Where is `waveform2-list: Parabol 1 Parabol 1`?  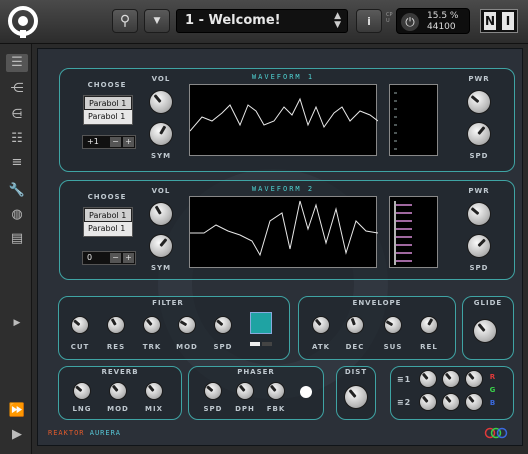
waveform2-list: Parabol 1 Parabol 1 is located at coordinates (108, 222).